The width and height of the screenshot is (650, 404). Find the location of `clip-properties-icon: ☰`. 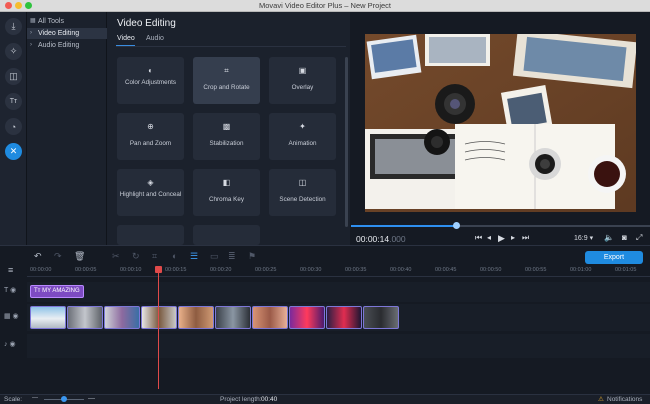

clip-properties-icon: ☰ is located at coordinates (194, 256).